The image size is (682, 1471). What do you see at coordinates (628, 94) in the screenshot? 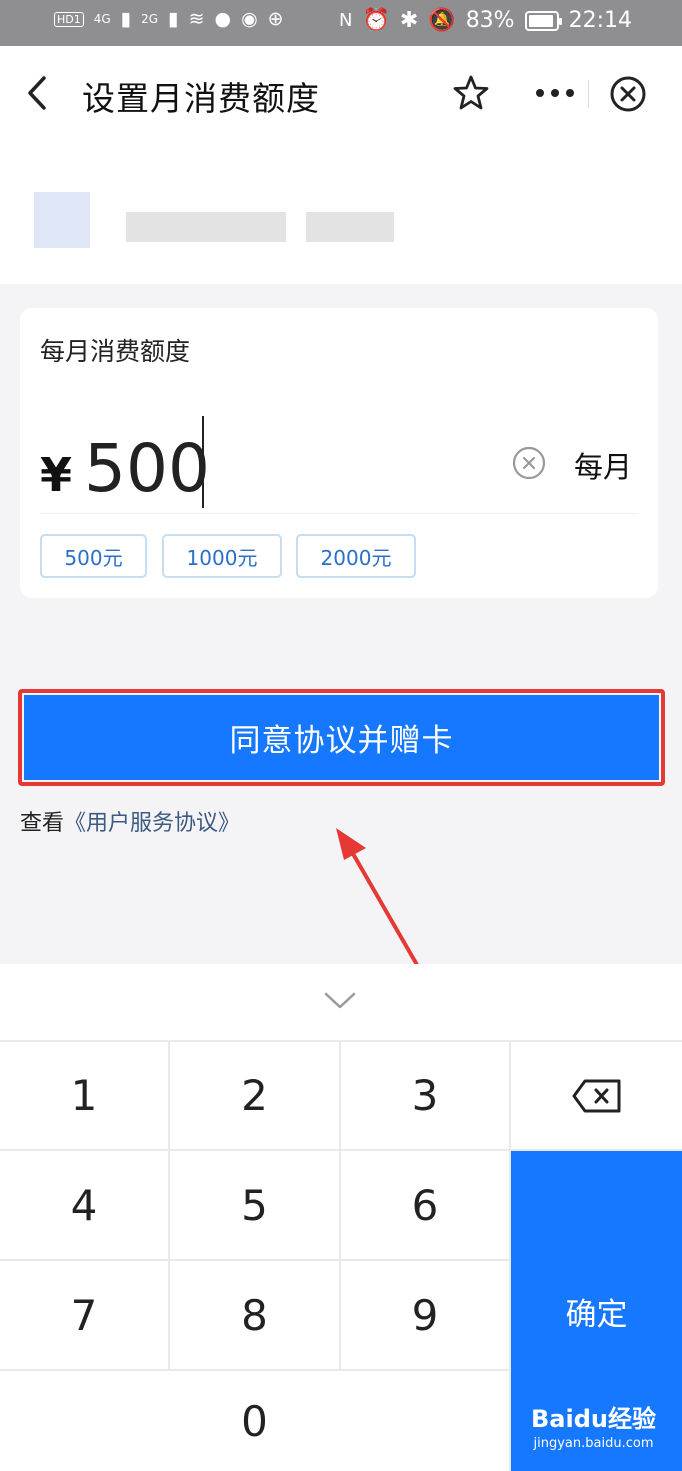
I see `close-icon` at bounding box center [628, 94].